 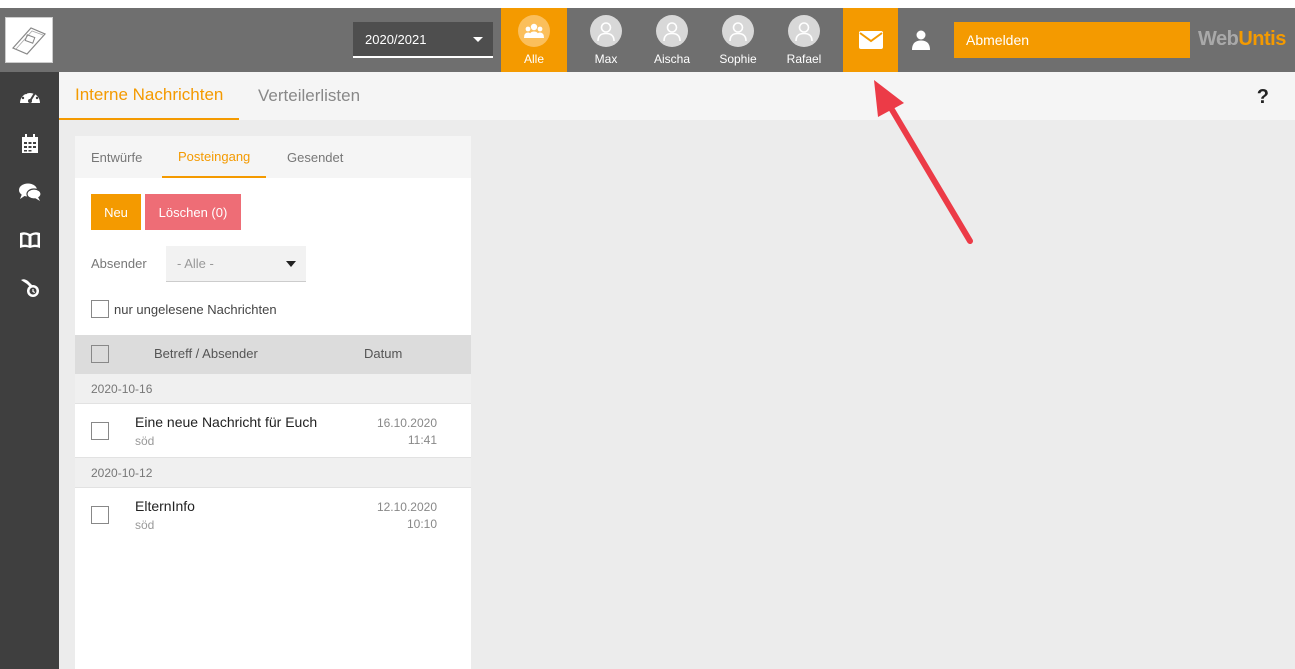 What do you see at coordinates (29, 370) in the screenshot?
I see `sidebar` at bounding box center [29, 370].